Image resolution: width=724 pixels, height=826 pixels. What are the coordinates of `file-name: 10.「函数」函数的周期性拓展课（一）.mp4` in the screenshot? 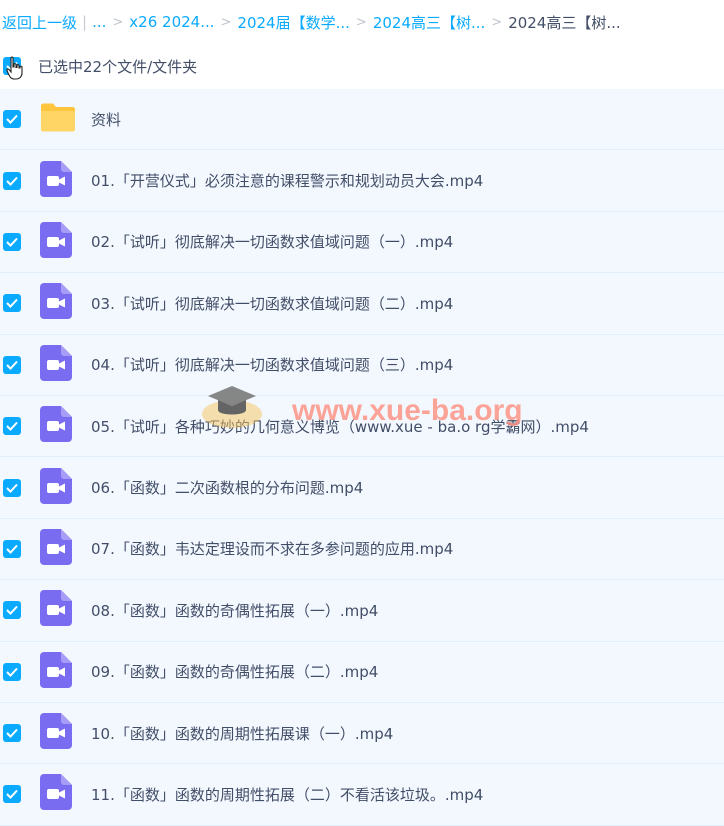 It's located at (242, 733).